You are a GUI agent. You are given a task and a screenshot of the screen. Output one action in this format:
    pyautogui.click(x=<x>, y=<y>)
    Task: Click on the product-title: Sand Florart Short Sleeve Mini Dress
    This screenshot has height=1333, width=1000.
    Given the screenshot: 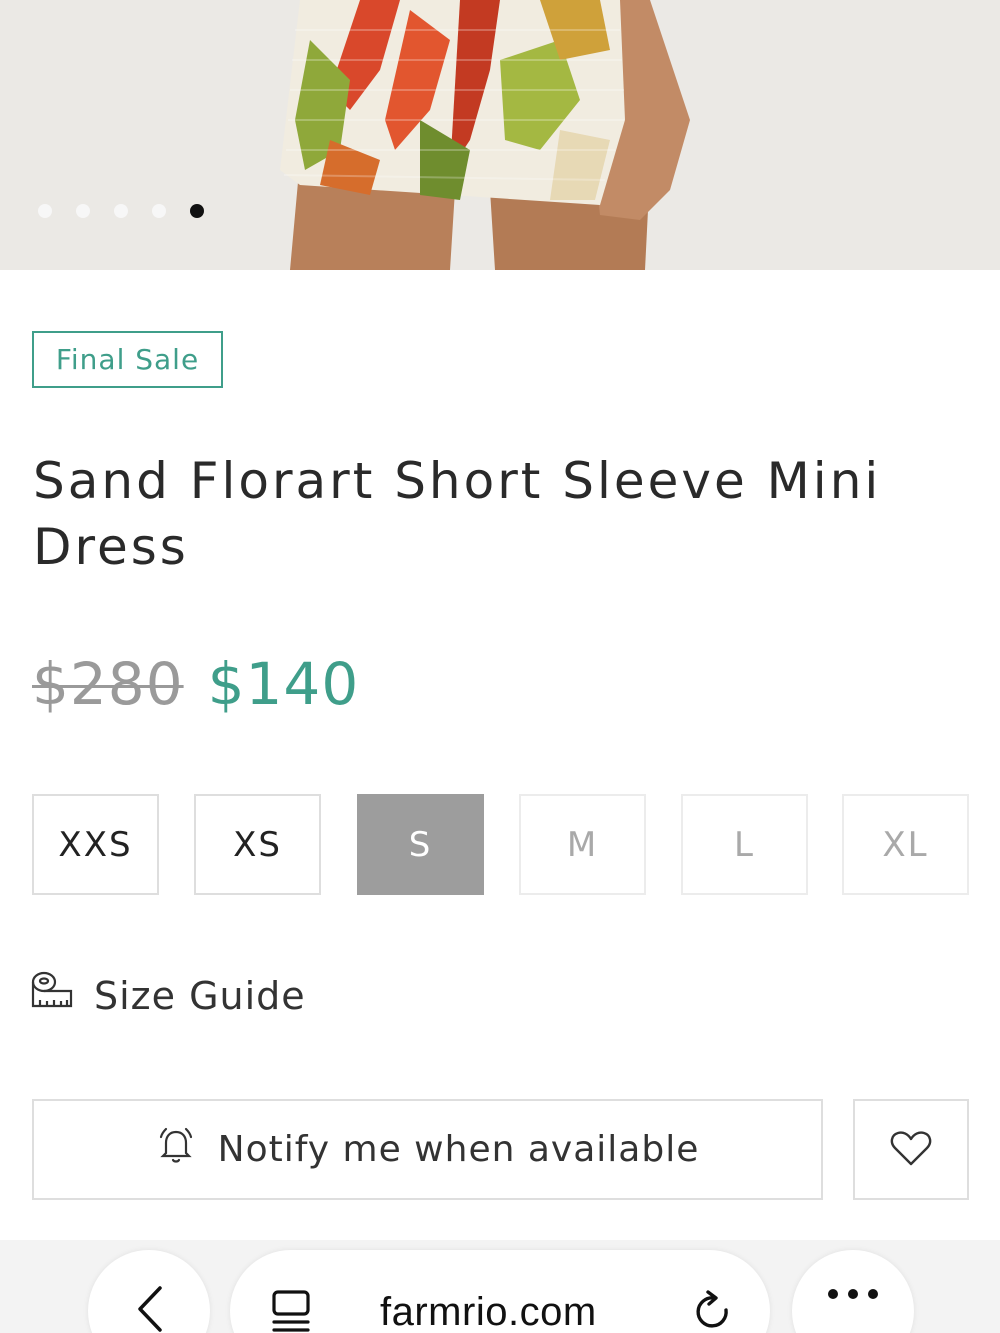 What is the action you would take?
    pyautogui.click(x=457, y=514)
    